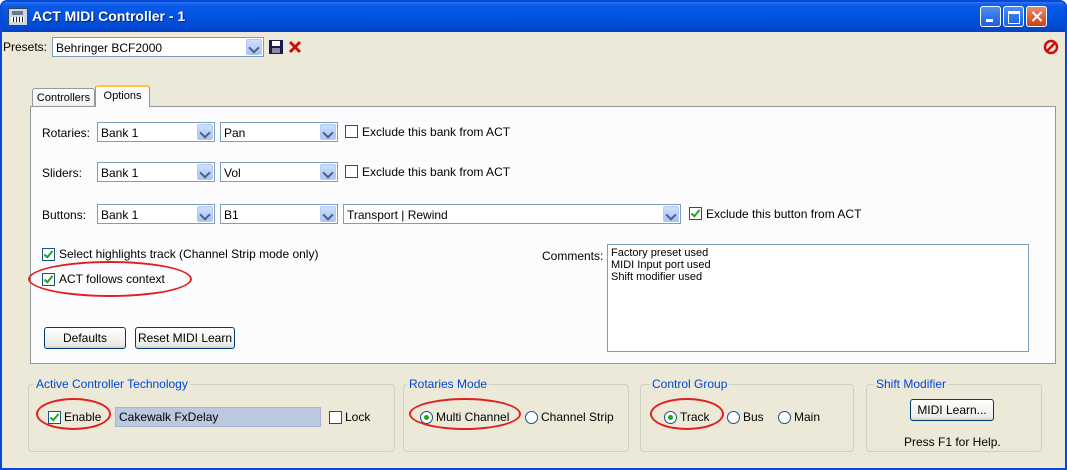 Image resolution: width=1067 pixels, height=470 pixels. I want to click on minimize-button, so click(990, 16).